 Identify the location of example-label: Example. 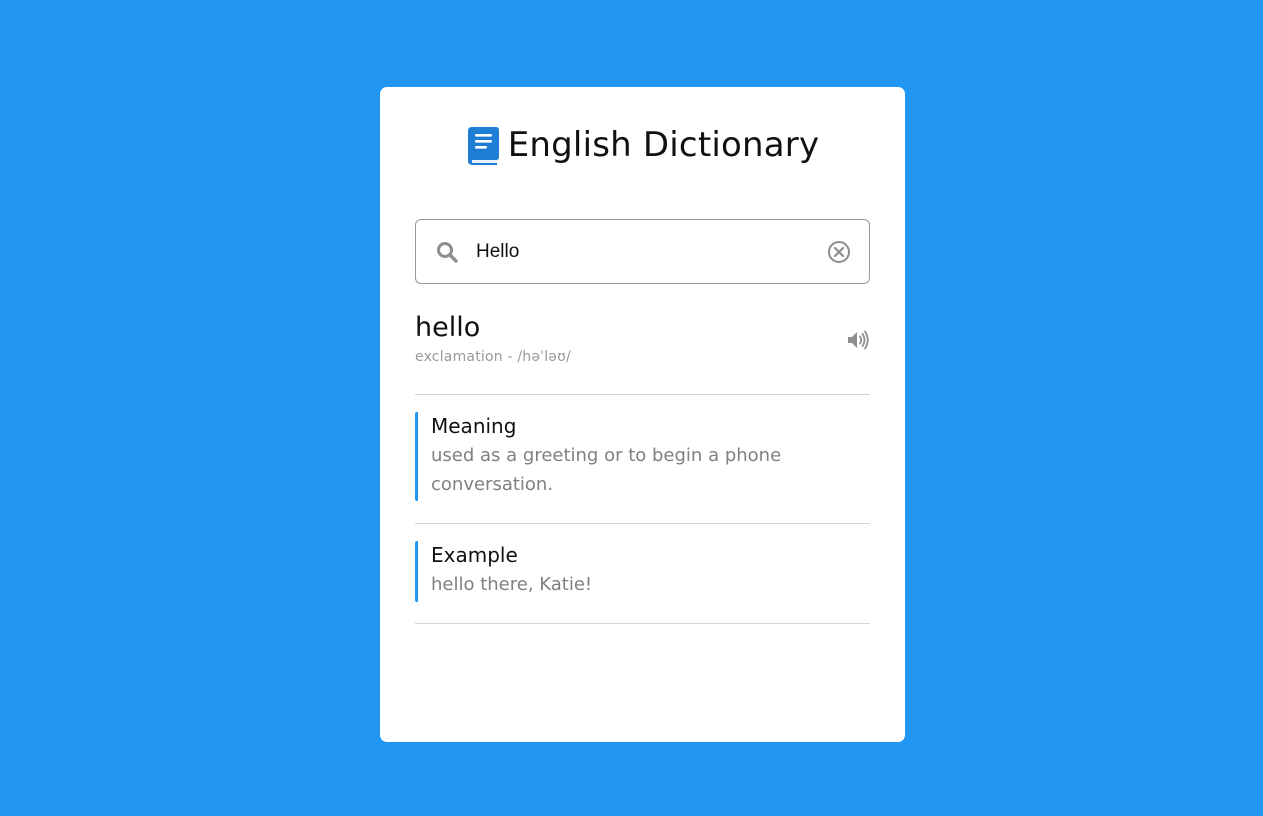
(474, 555).